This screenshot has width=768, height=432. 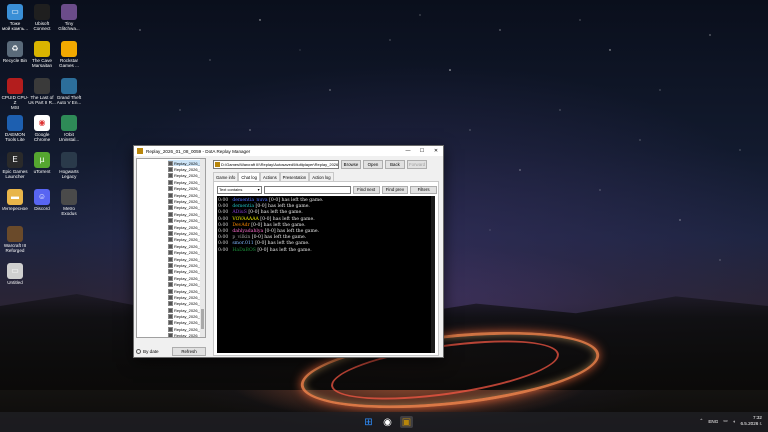 I want to click on desktop-icon: ▭ Untitled, so click(x=15, y=274).